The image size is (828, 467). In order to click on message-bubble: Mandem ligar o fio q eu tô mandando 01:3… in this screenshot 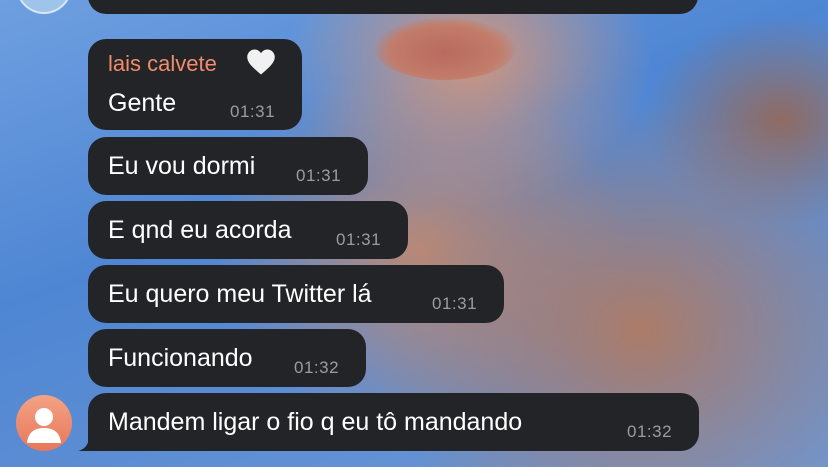, I will do `click(388, 422)`.